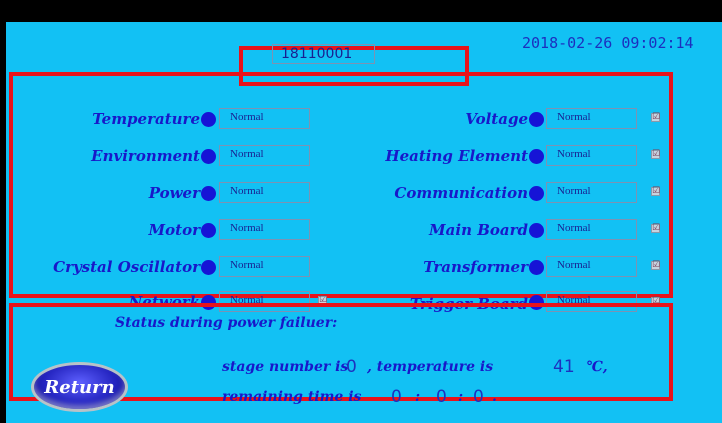 This screenshot has width=722, height=423. Describe the element at coordinates (441, 397) in the screenshot. I see `remaining-minutes: 0` at that location.